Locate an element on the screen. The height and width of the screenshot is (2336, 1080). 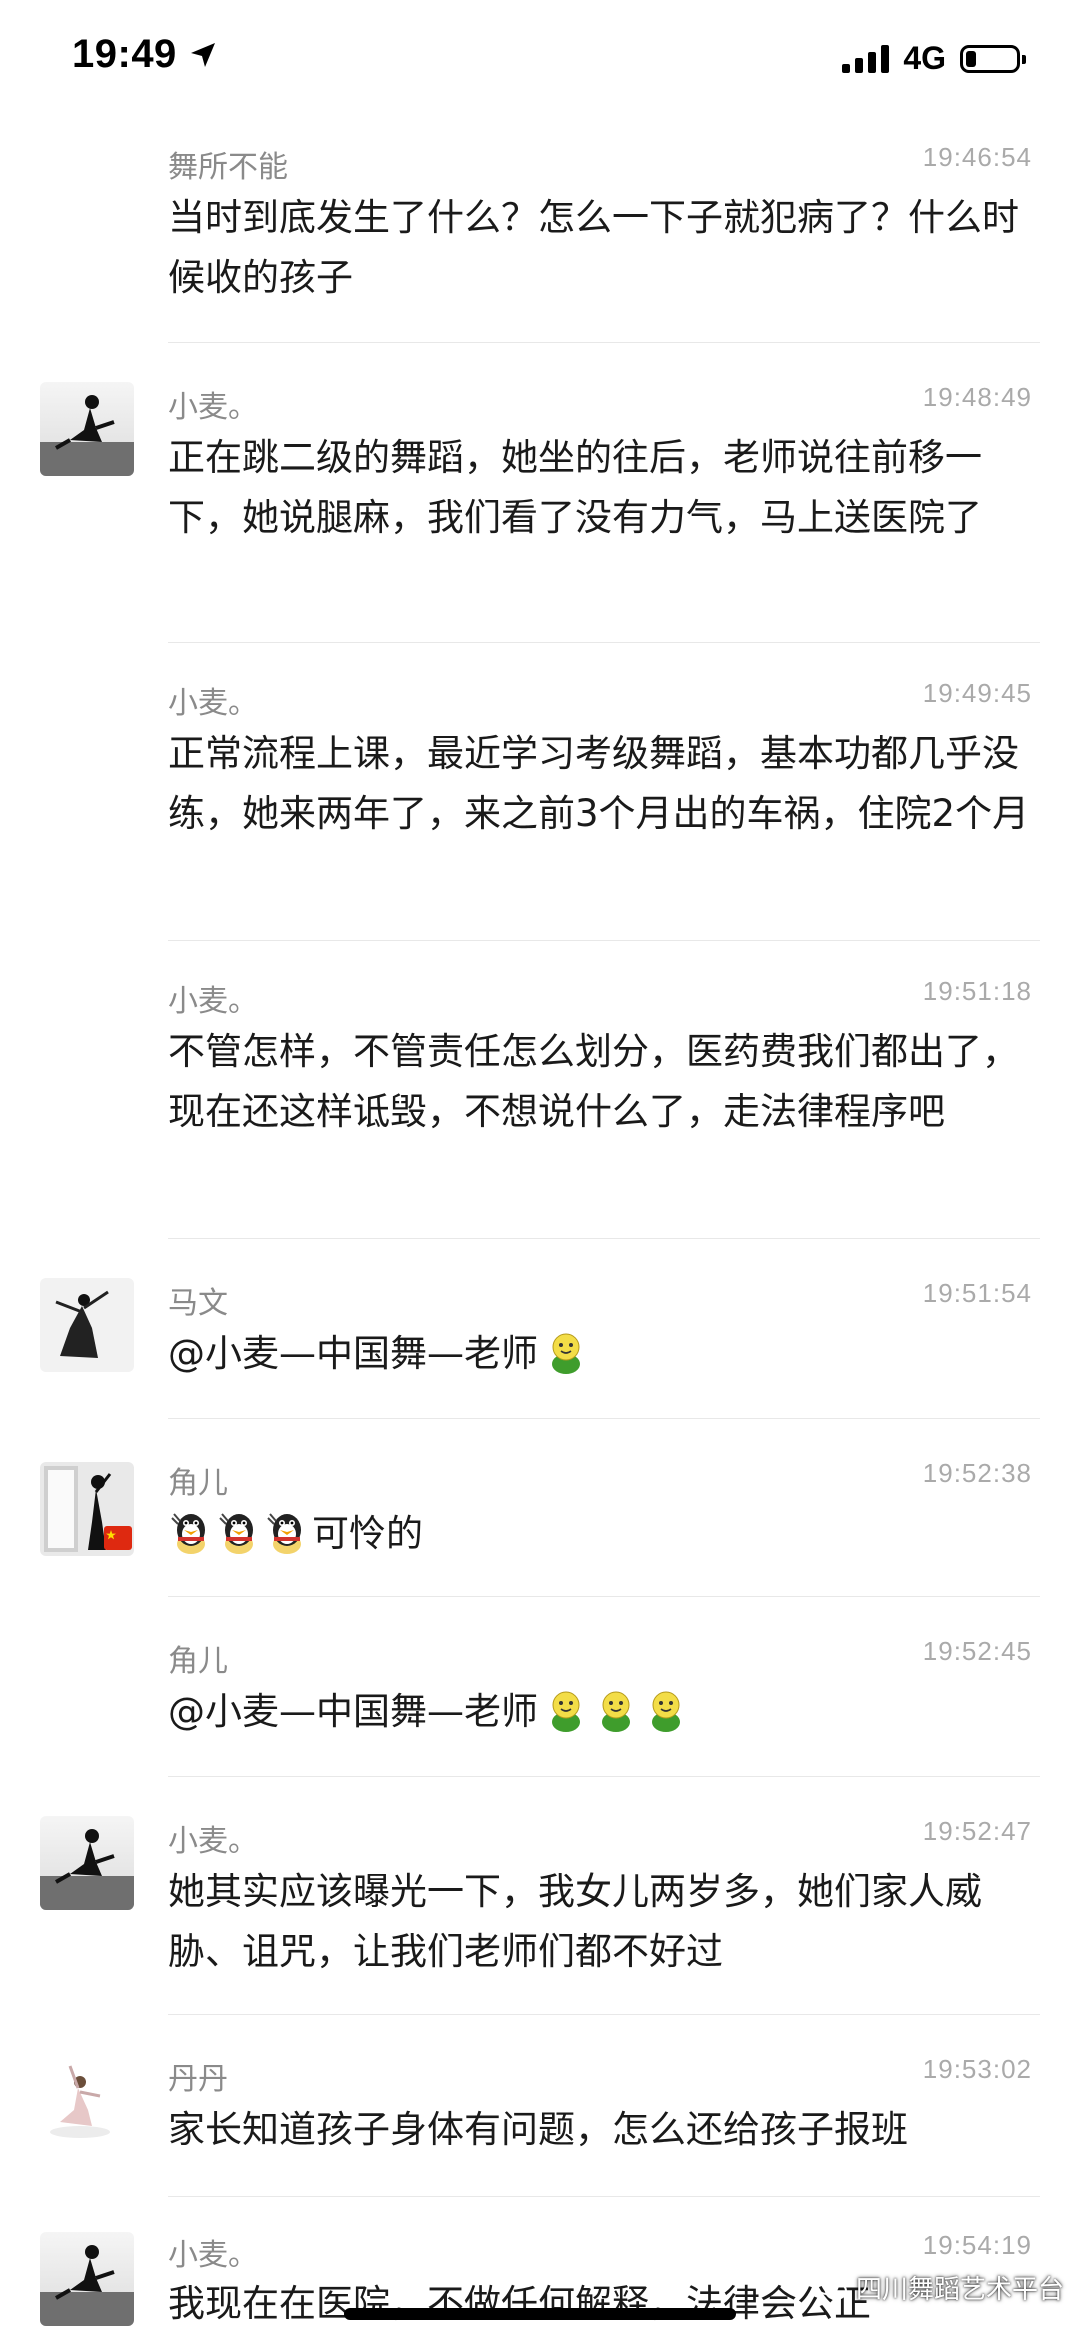
wechat-icon is located at coordinates (830, 2287).